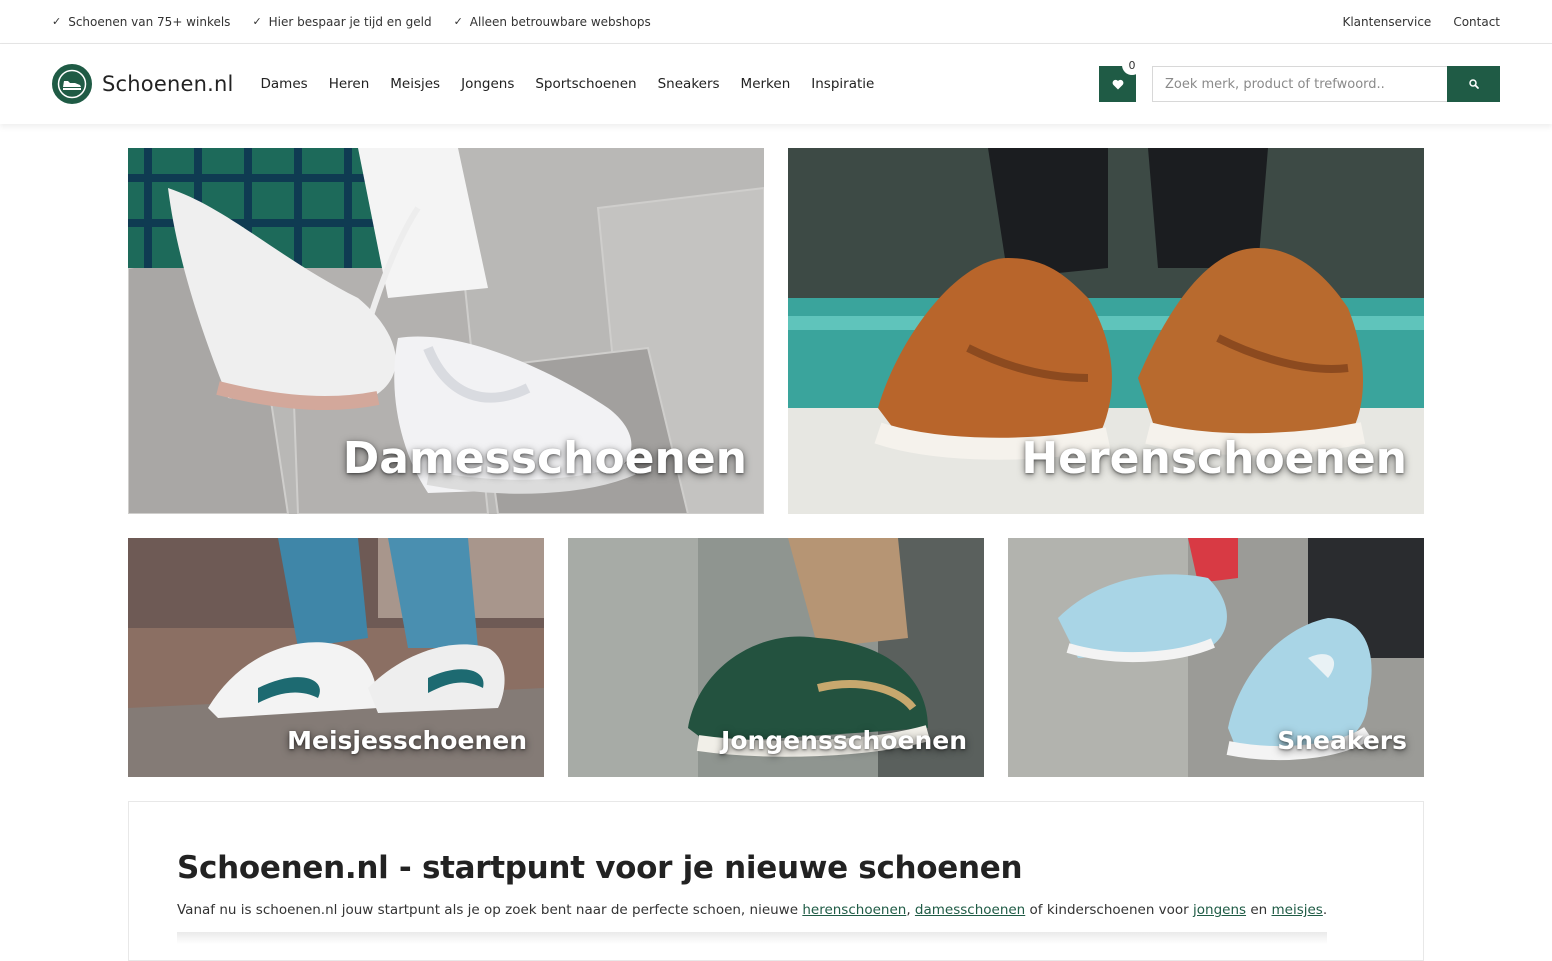  What do you see at coordinates (752, 938) in the screenshot?
I see `cut-off-text` at bounding box center [752, 938].